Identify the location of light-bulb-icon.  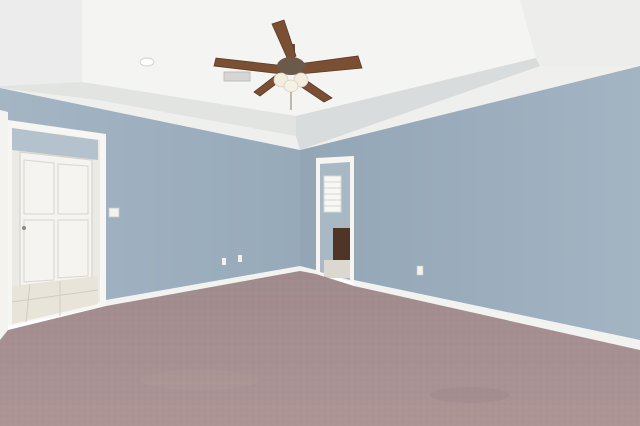
(291, 86).